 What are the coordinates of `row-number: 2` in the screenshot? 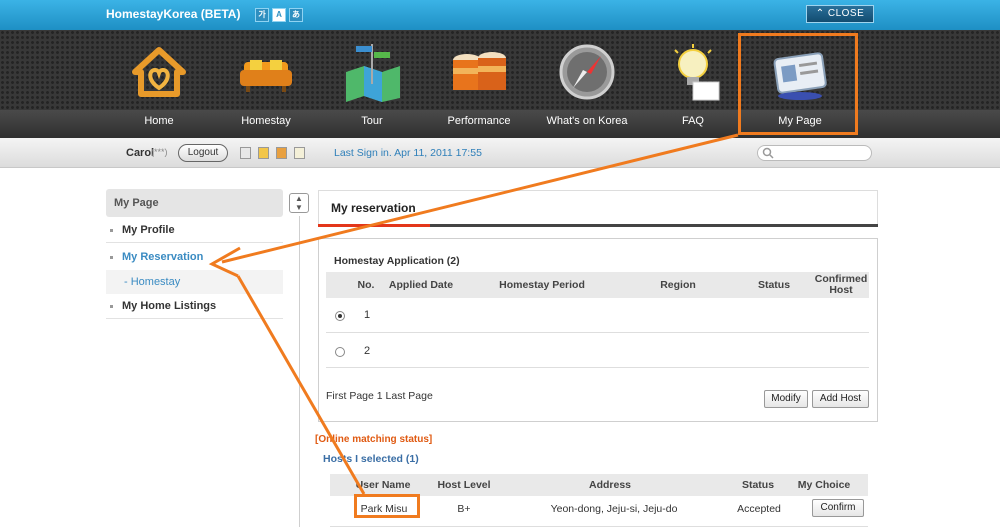 It's located at (367, 351).